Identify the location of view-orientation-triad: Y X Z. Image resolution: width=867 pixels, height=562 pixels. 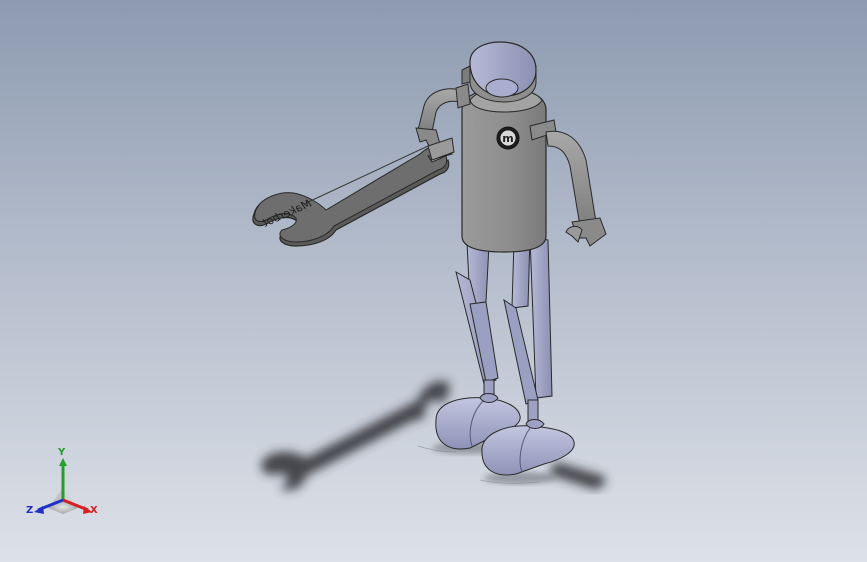
(64, 484).